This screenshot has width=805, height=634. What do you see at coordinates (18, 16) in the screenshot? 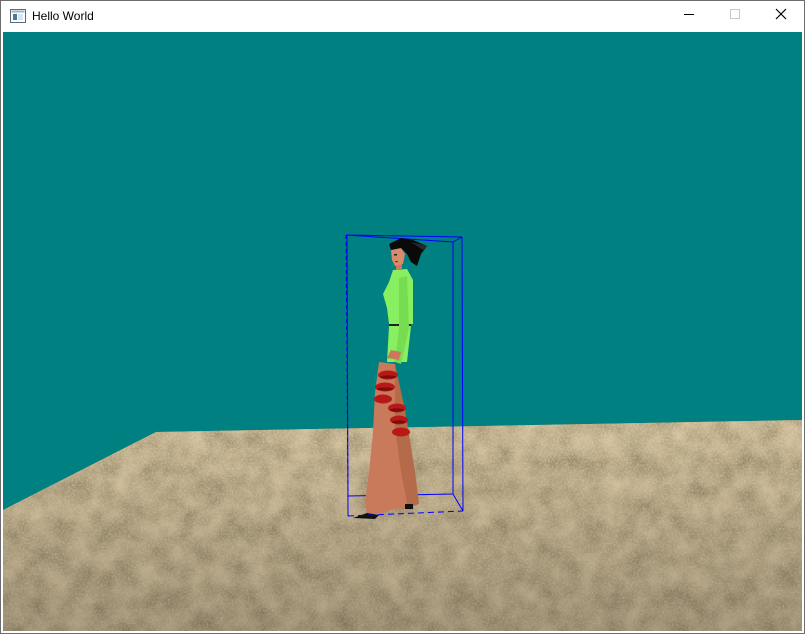
I see `app-window-icon` at bounding box center [18, 16].